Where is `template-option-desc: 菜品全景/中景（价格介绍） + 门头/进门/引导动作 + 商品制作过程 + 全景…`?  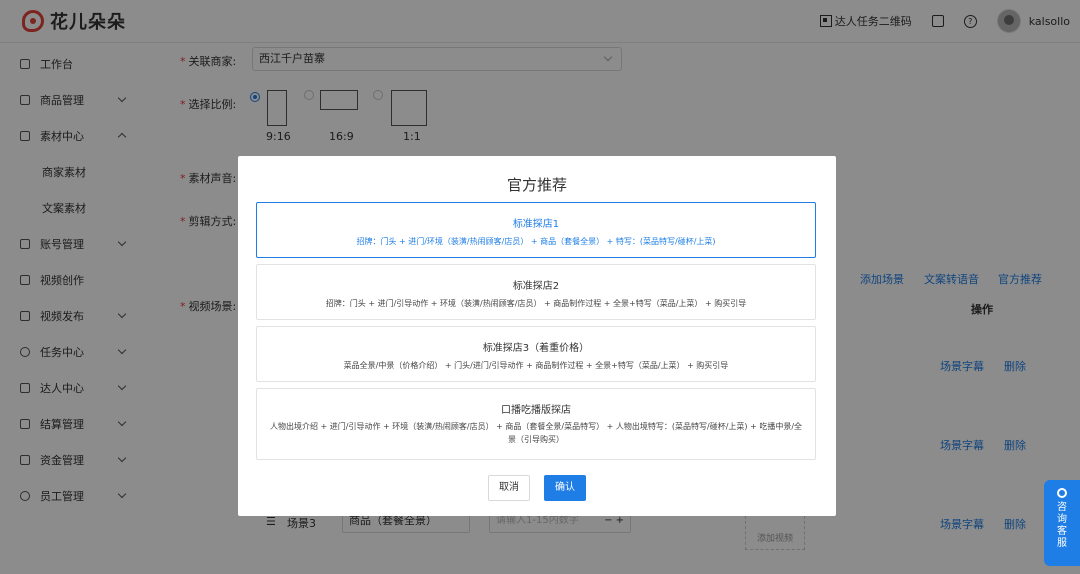
template-option-desc: 菜品全景/中景（价格介绍） + 门头/进门/引导动作 + 商品制作过程 + 全景… is located at coordinates (536, 365).